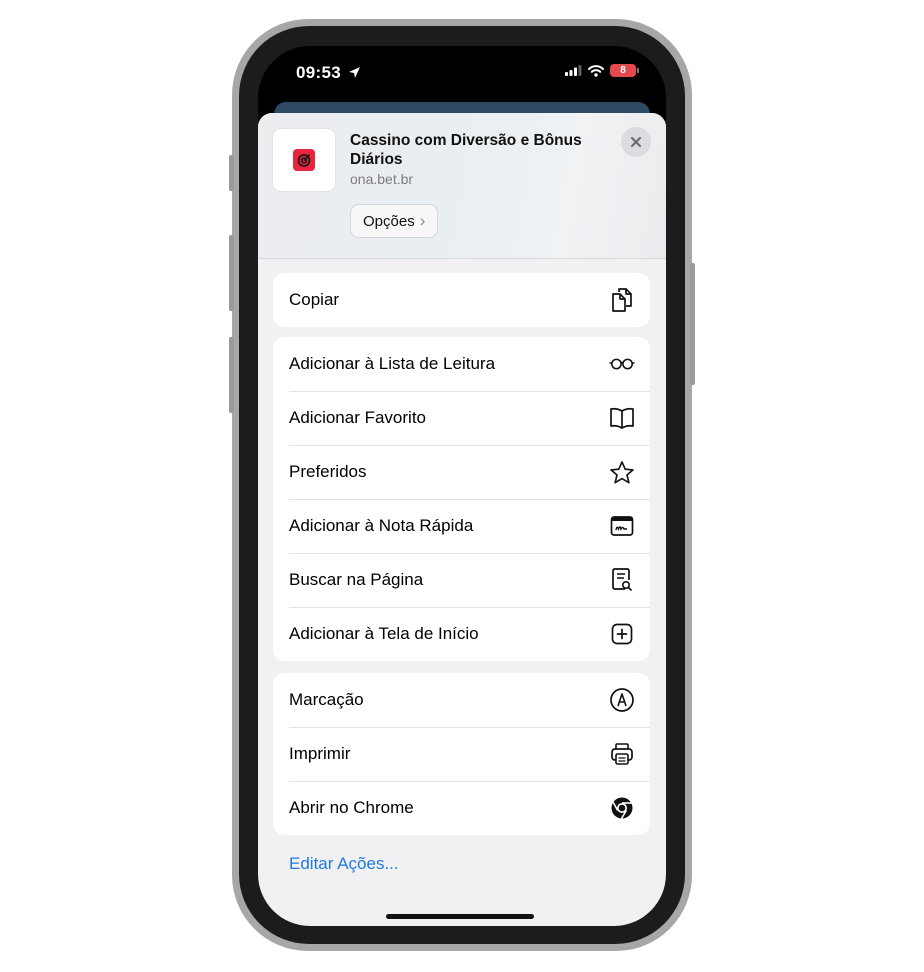 The image size is (924, 972). What do you see at coordinates (381, 525) in the screenshot?
I see `action-label: Adicionar à Nota Rápida` at bounding box center [381, 525].